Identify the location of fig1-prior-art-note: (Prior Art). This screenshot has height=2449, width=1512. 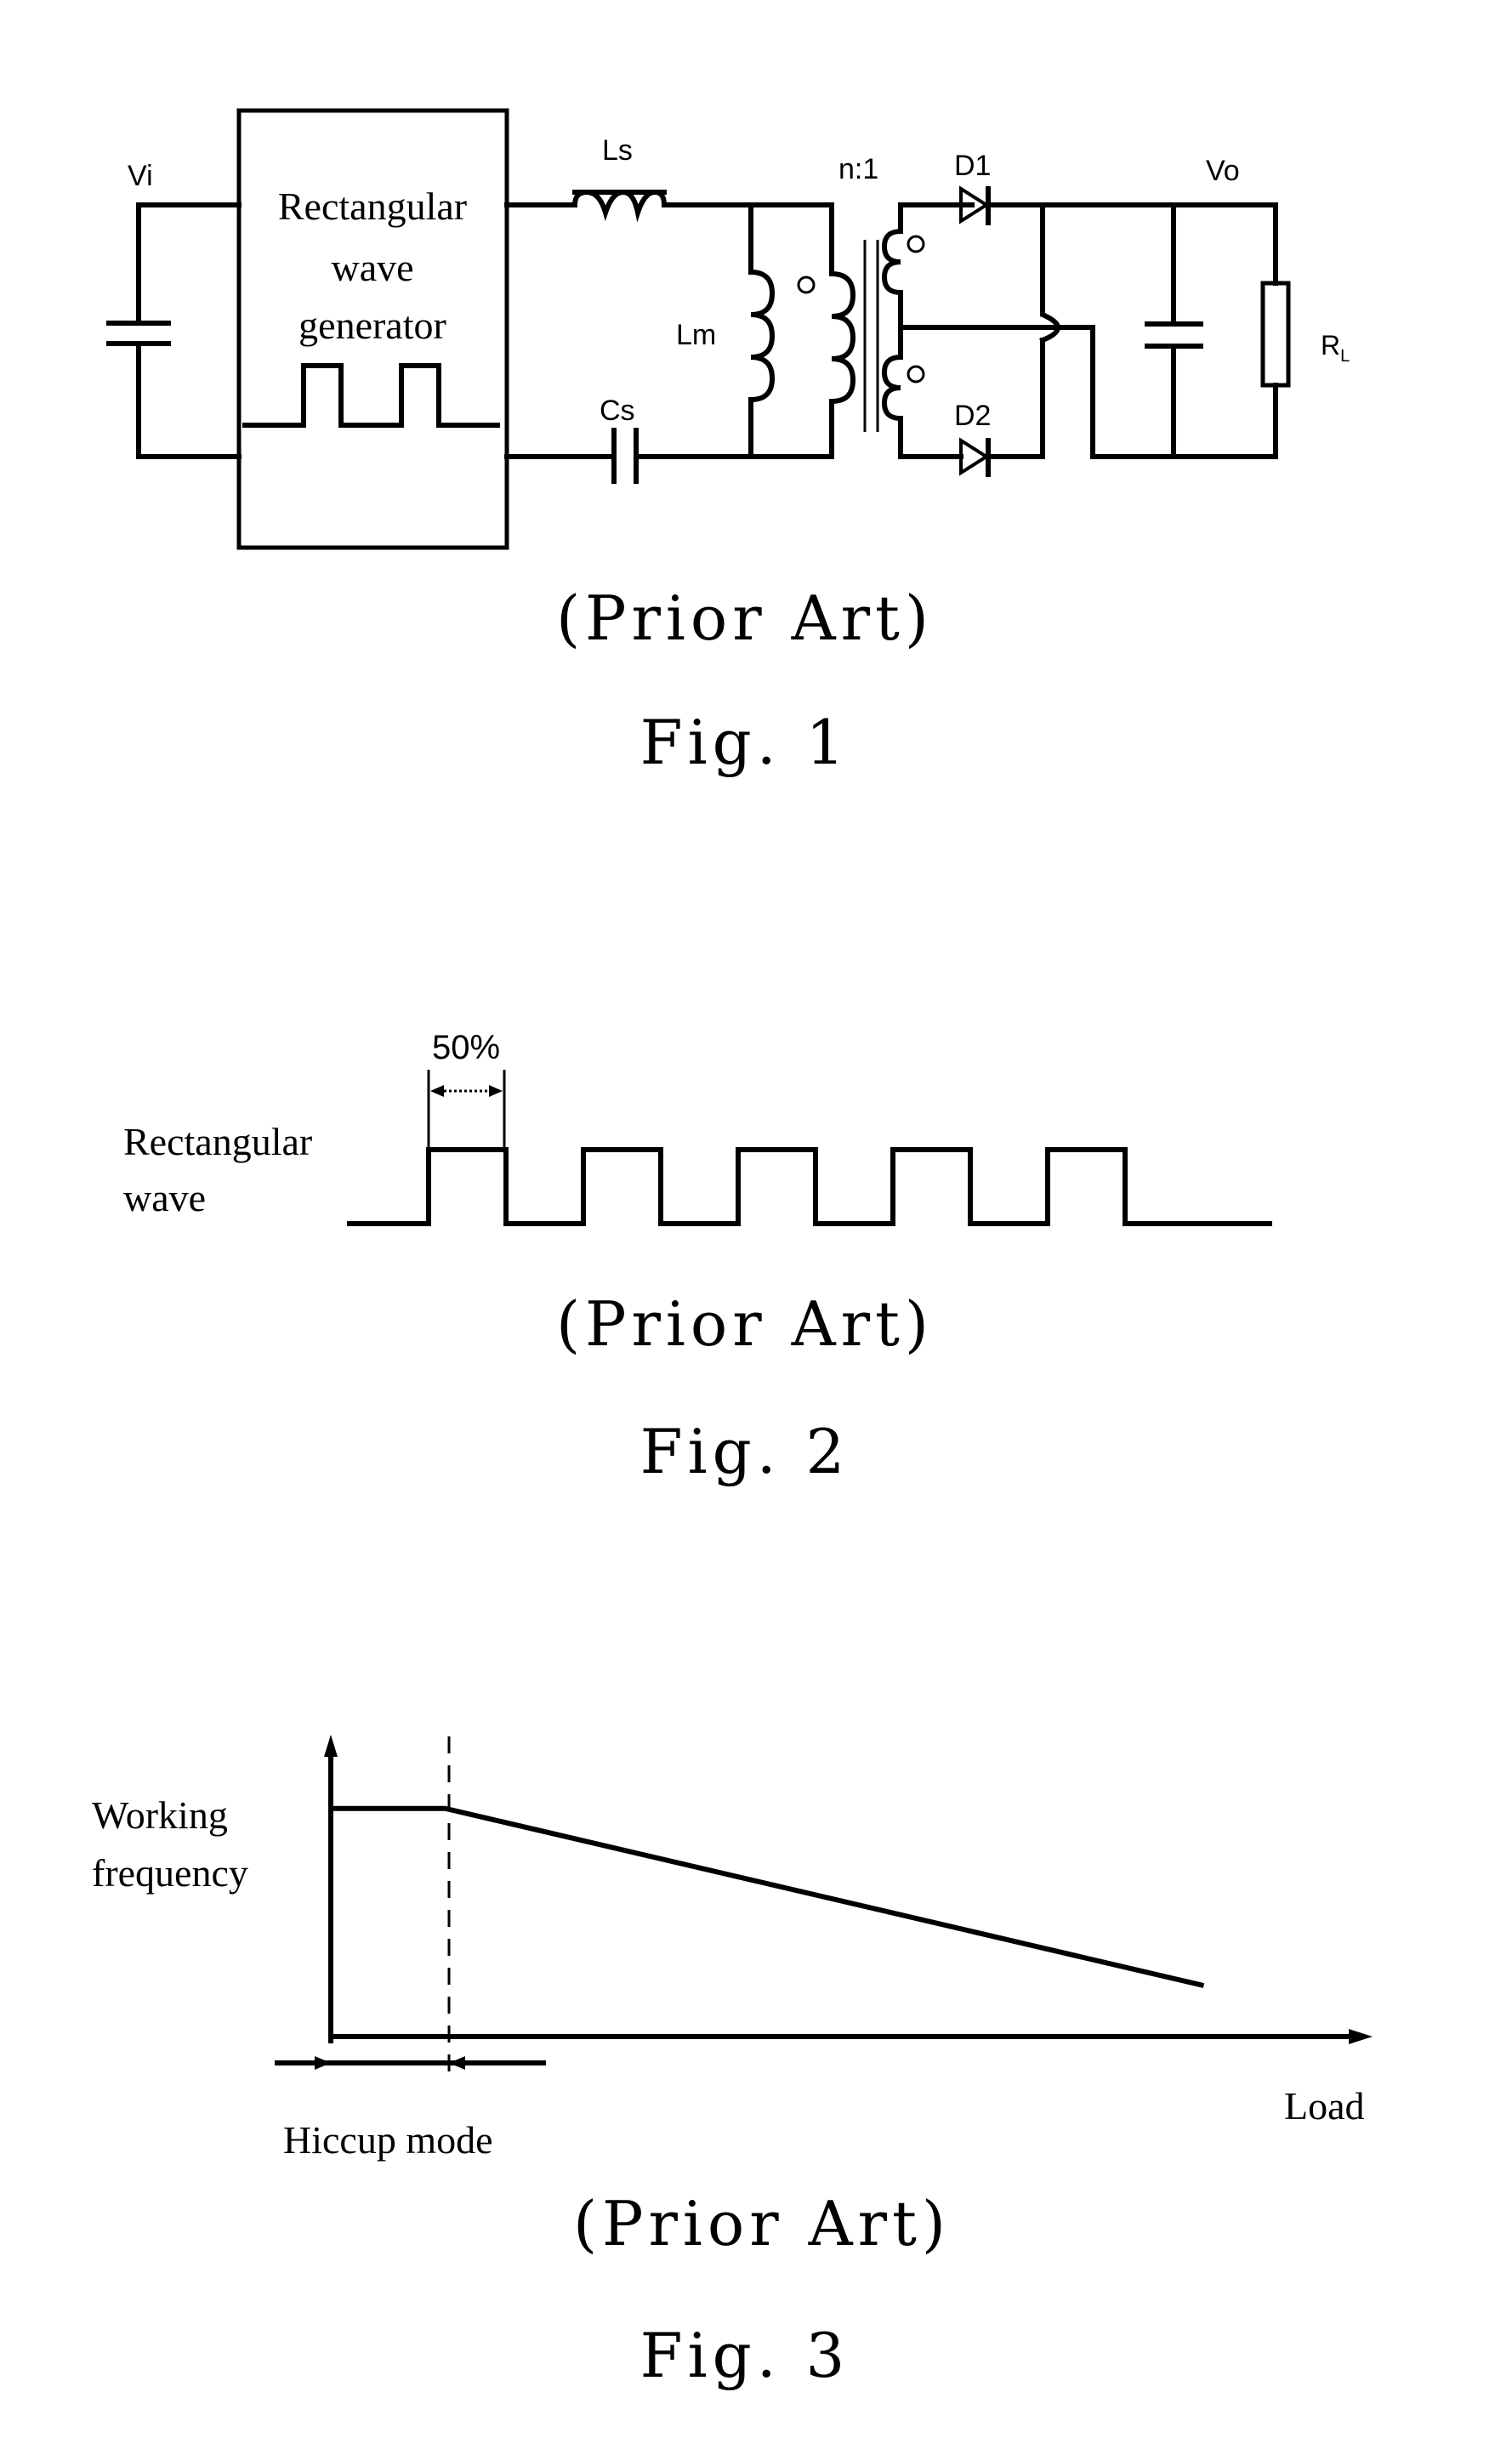
(745, 618).